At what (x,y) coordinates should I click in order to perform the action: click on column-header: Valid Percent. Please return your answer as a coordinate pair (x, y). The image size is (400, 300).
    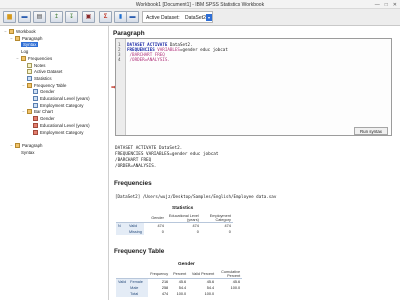
    Looking at the image, I should click on (203, 274).